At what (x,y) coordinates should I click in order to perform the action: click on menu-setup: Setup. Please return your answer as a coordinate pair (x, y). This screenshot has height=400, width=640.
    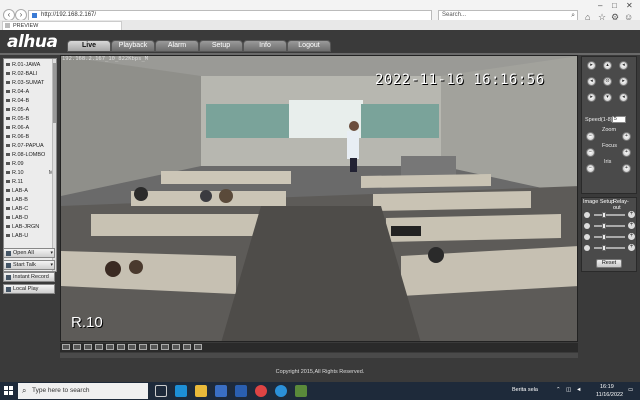
    Looking at the image, I should click on (221, 46).